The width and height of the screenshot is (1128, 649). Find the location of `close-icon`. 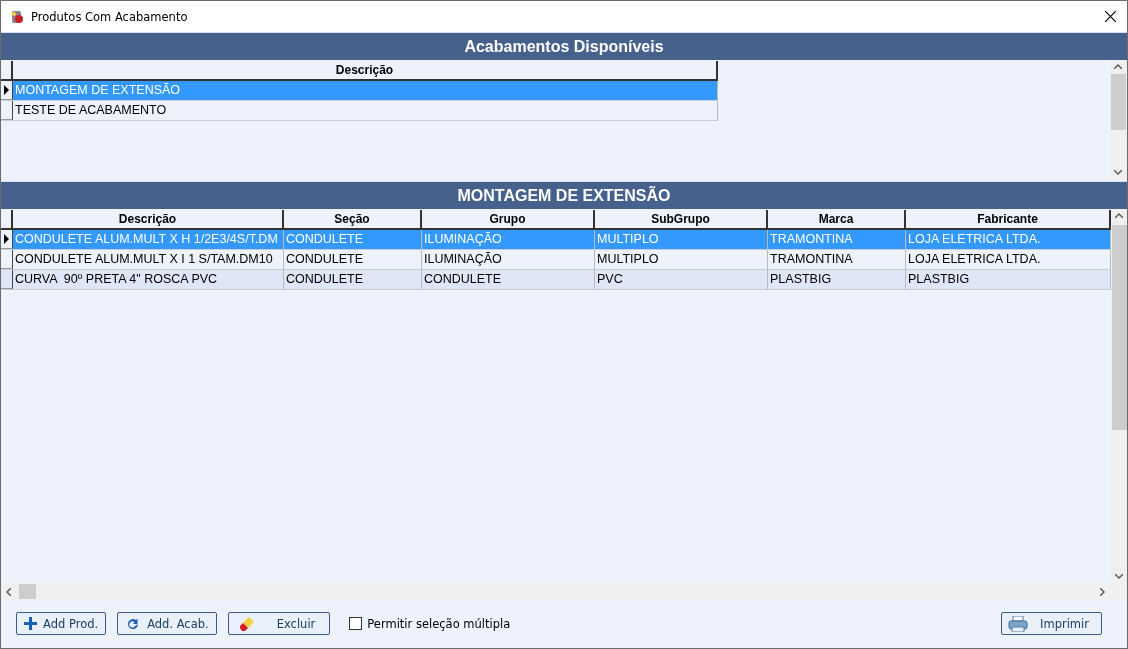

close-icon is located at coordinates (1110, 16).